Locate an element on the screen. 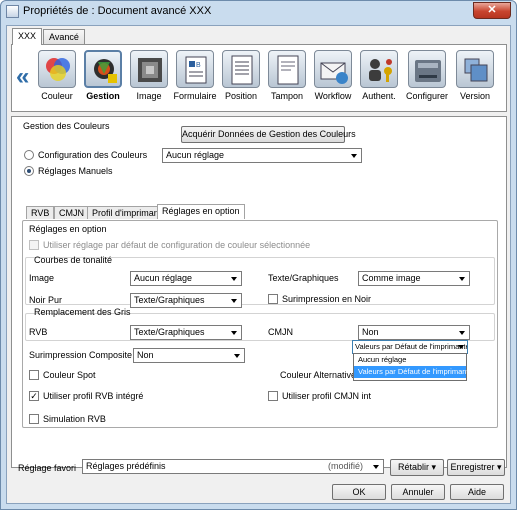 Image resolution: width=517 pixels, height=510 pixels. close-button: ✕ is located at coordinates (492, 10).